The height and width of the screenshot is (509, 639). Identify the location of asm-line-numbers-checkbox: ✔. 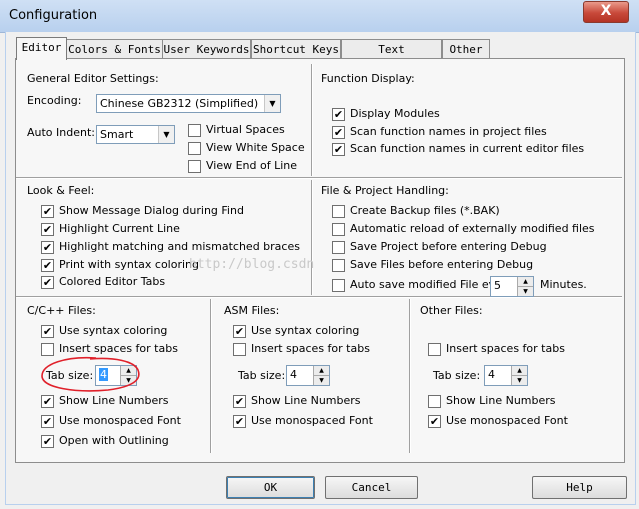
(239, 401).